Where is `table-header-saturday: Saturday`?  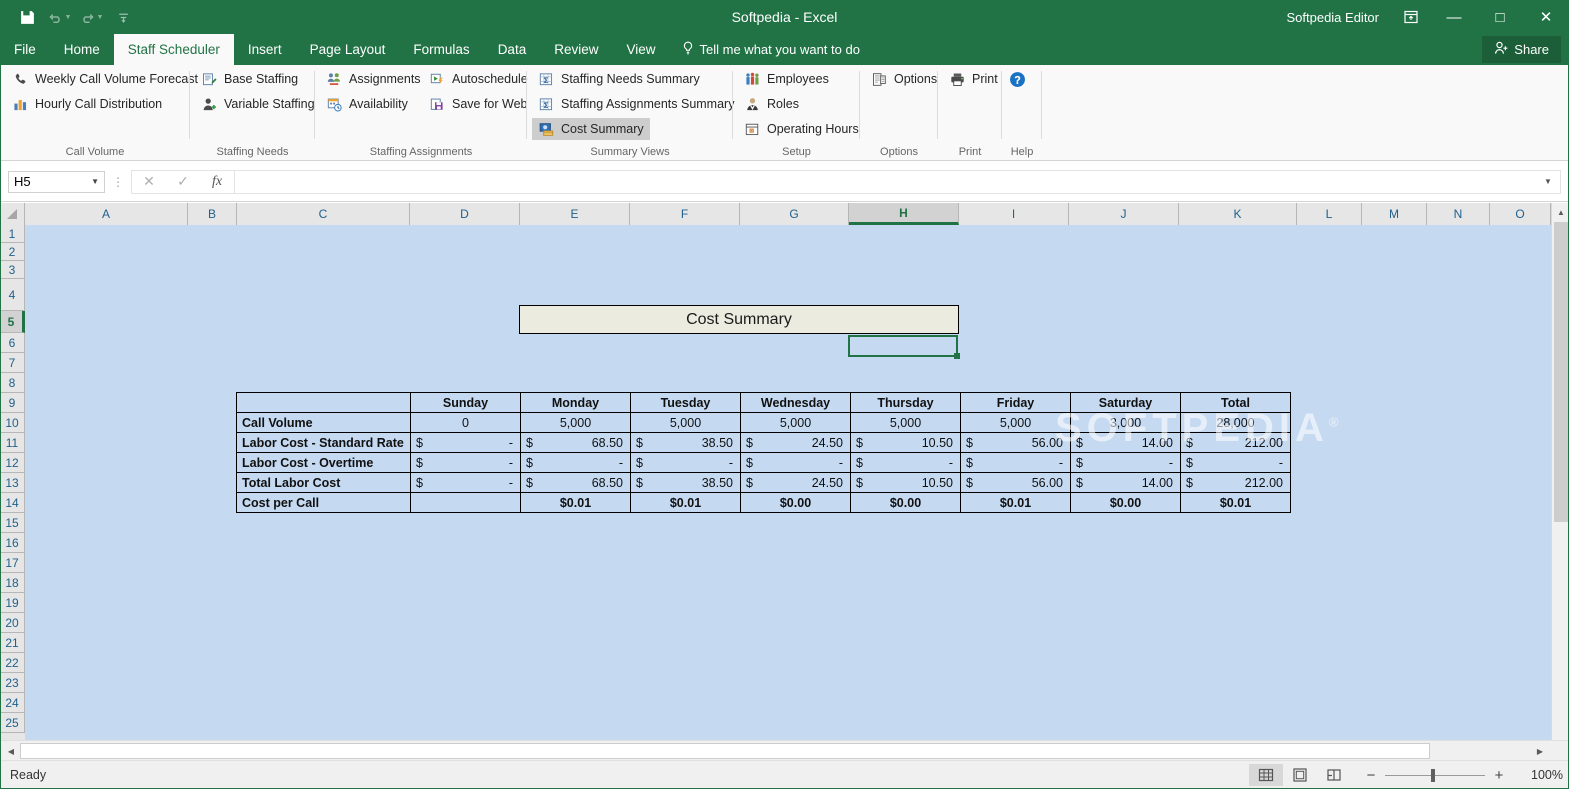
table-header-saturday: Saturday is located at coordinates (1125, 402).